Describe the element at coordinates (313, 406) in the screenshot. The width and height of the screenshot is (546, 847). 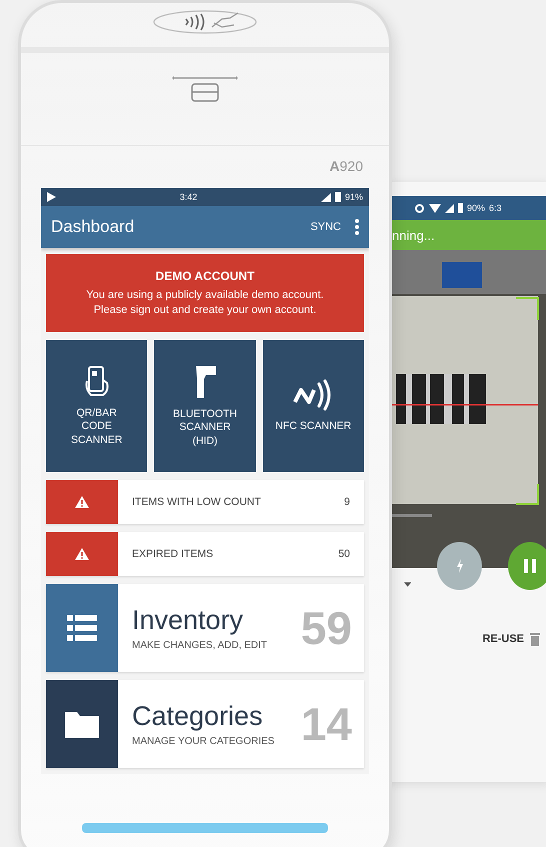
I see `scanner-tile: NFC SCANNER` at that location.